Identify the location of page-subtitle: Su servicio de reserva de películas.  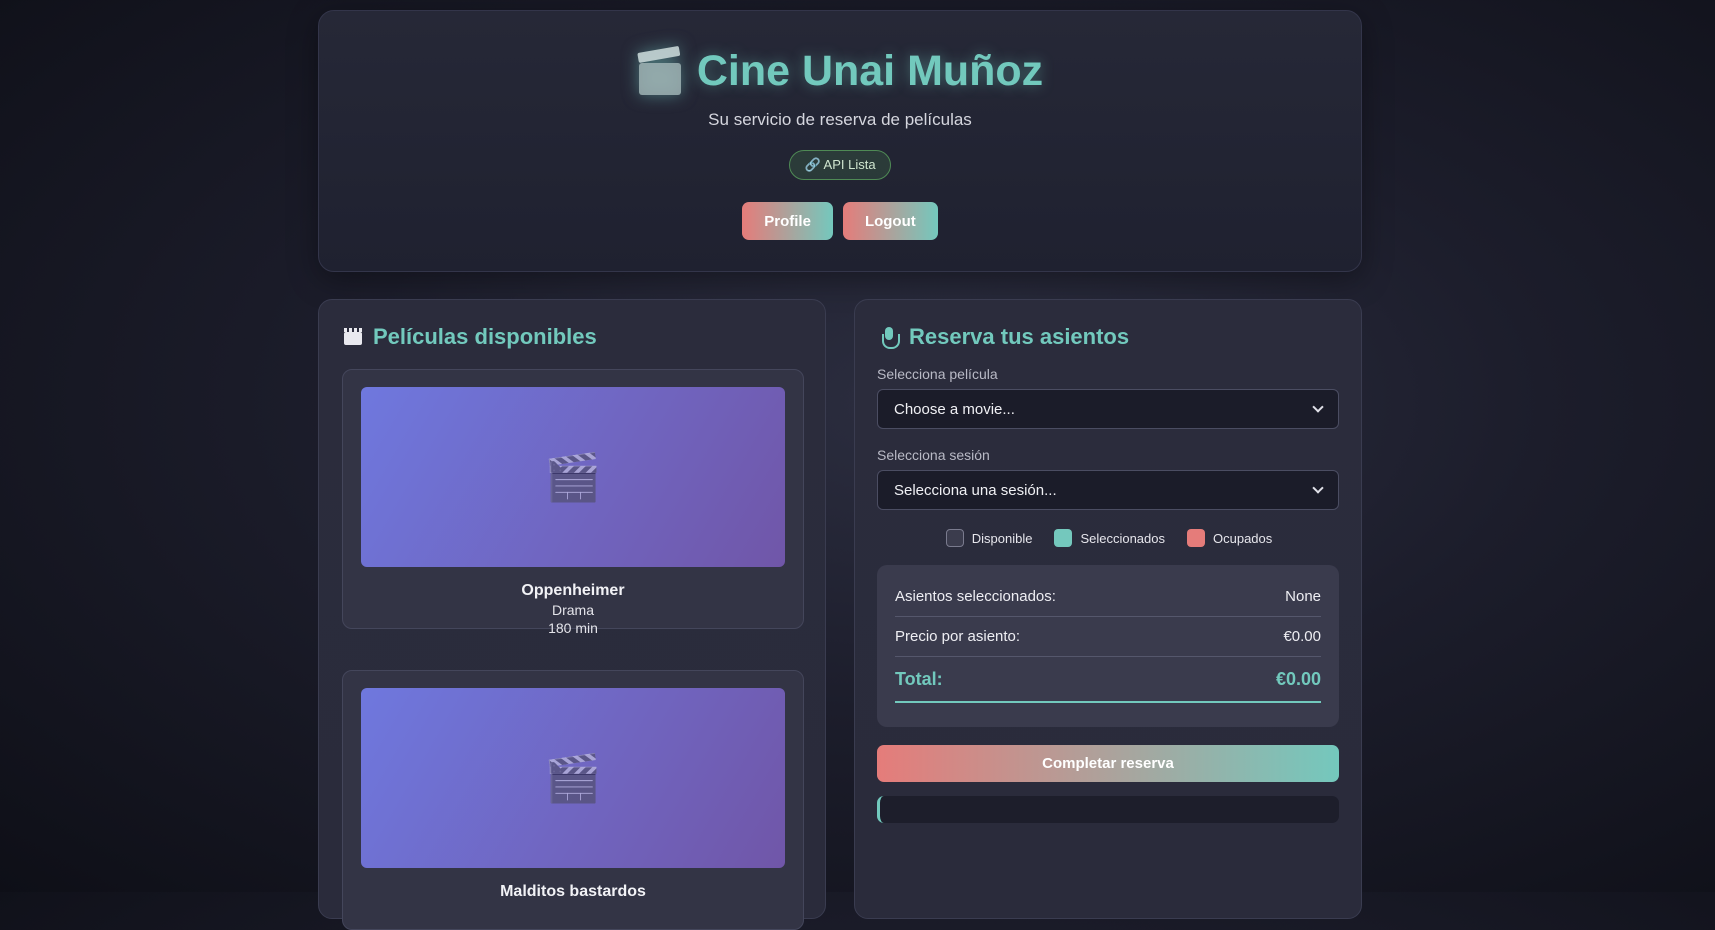
(840, 119).